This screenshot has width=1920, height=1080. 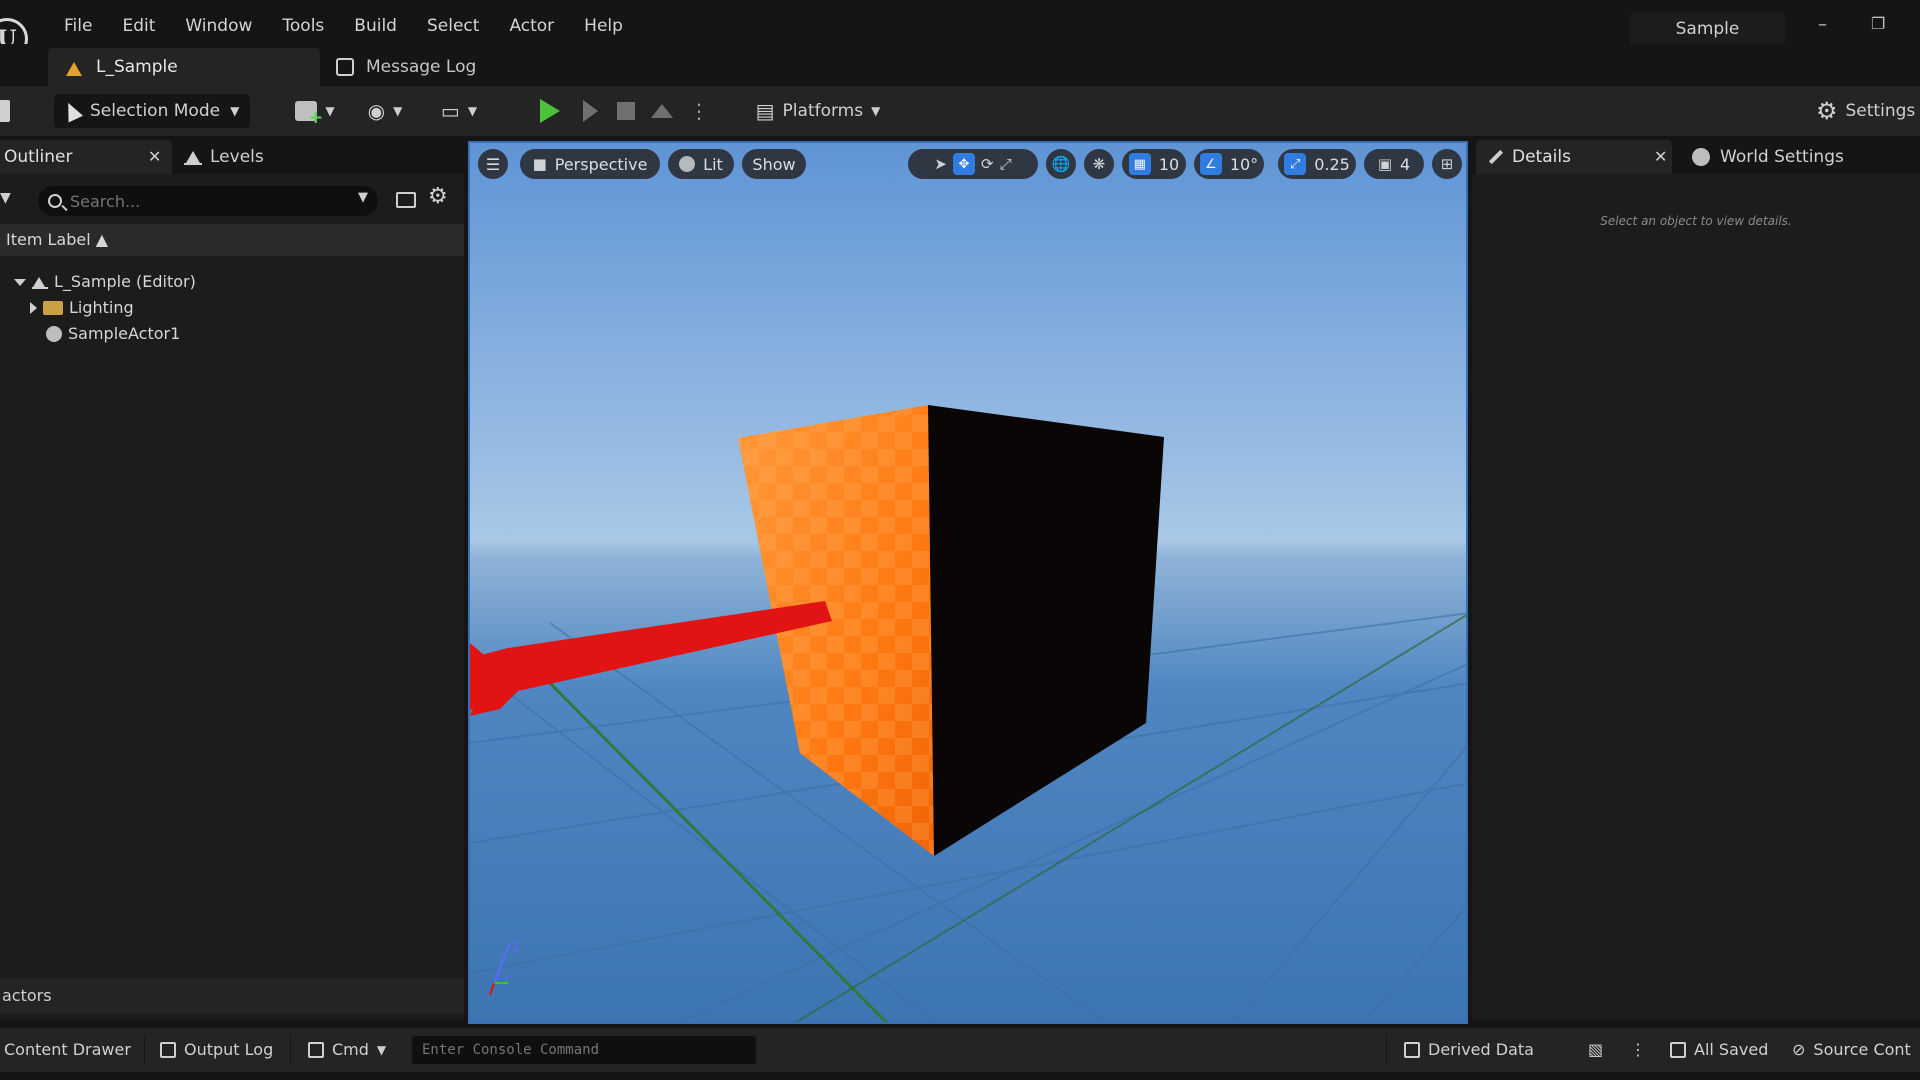 I want to click on rotate-icon: ⟳, so click(x=987, y=164).